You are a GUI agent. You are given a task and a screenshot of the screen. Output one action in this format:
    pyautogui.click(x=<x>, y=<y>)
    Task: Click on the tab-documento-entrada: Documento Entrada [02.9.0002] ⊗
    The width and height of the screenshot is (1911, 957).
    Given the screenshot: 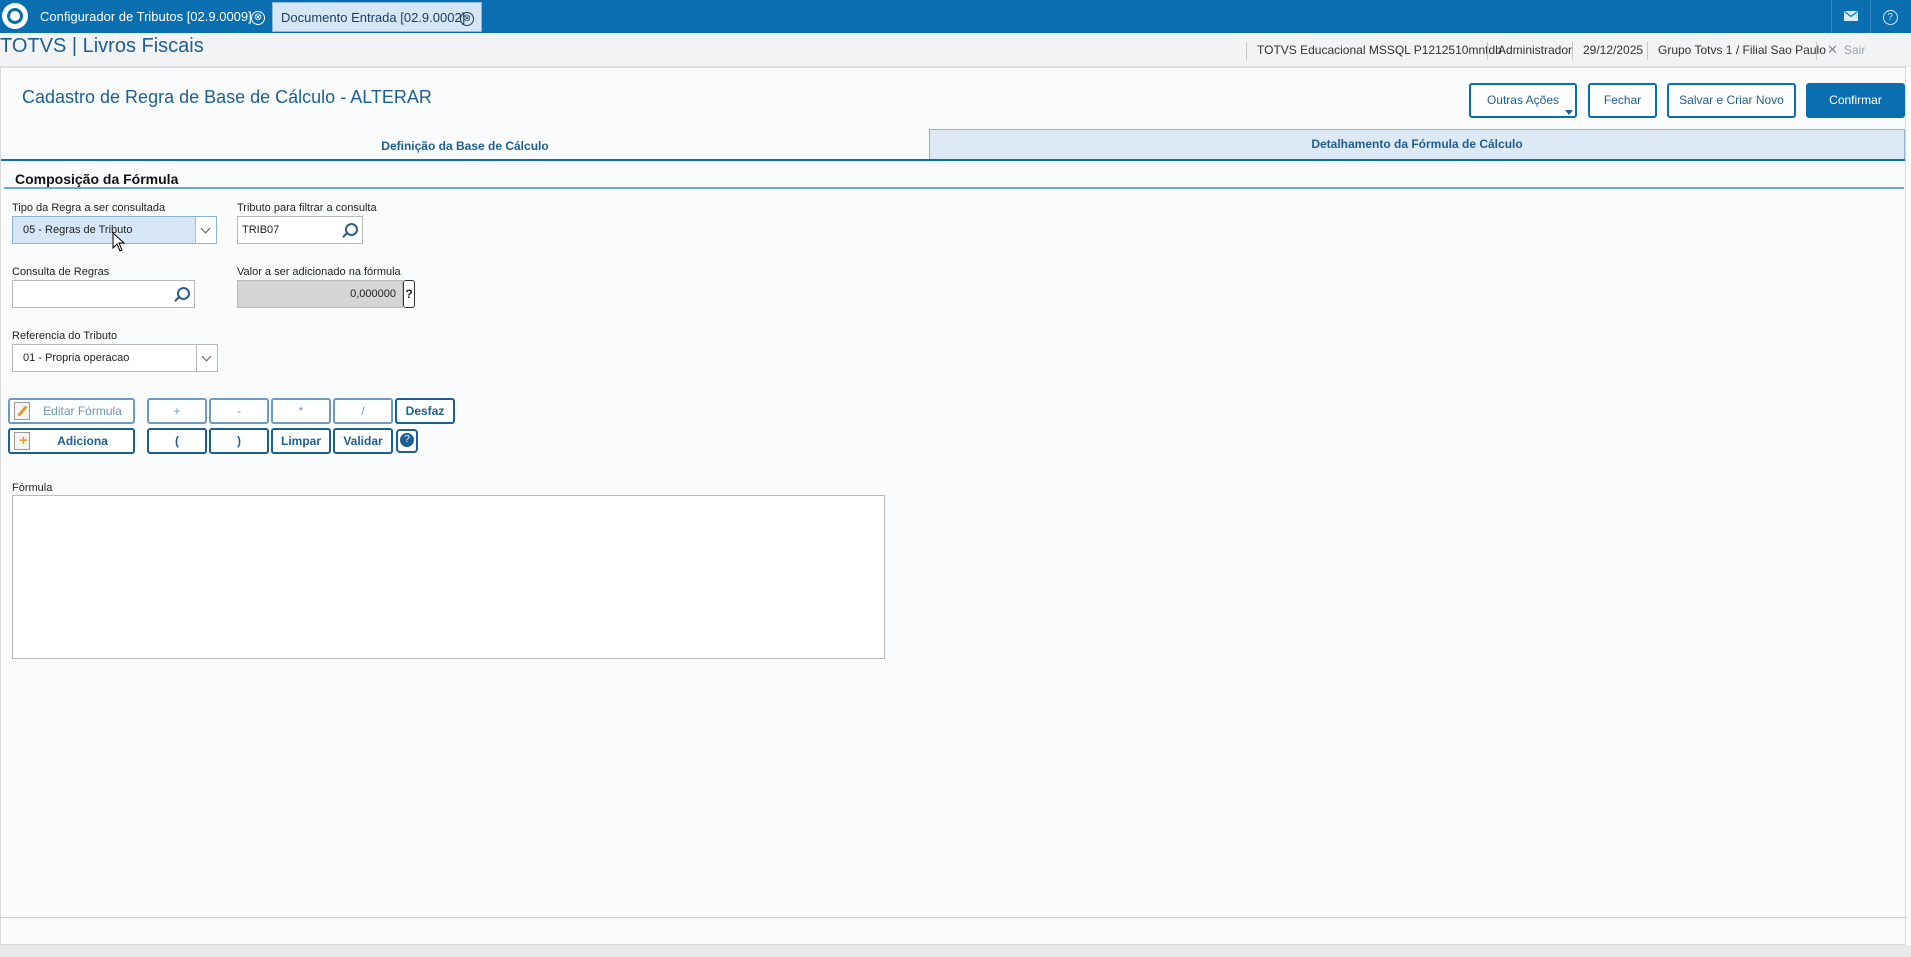 What is the action you would take?
    pyautogui.click(x=377, y=17)
    